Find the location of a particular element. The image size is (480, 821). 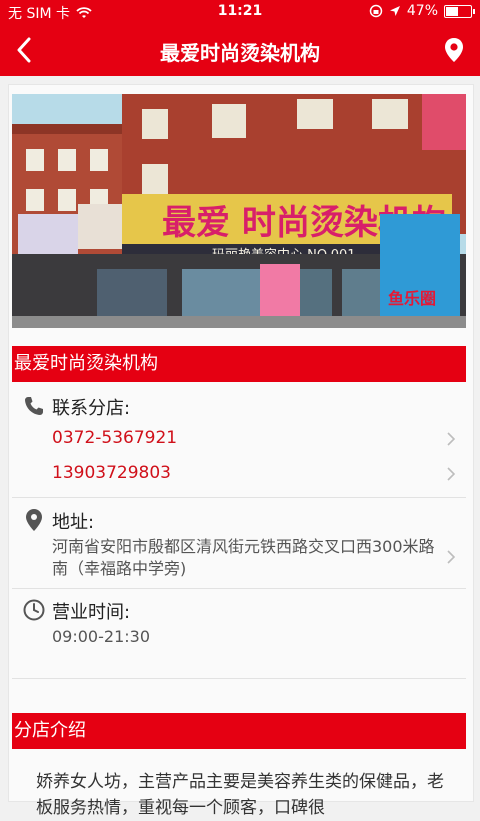

location-pin-icon is located at coordinates (34, 520).